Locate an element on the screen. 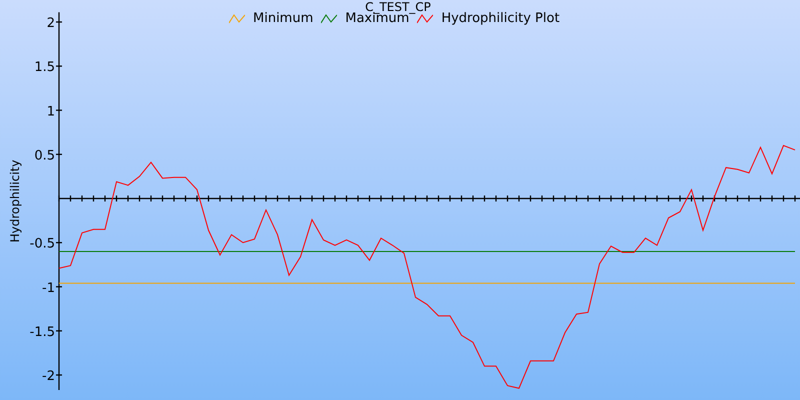 The height and width of the screenshot is (400, 800). y-tick-label: 0.5 is located at coordinates (44, 156).